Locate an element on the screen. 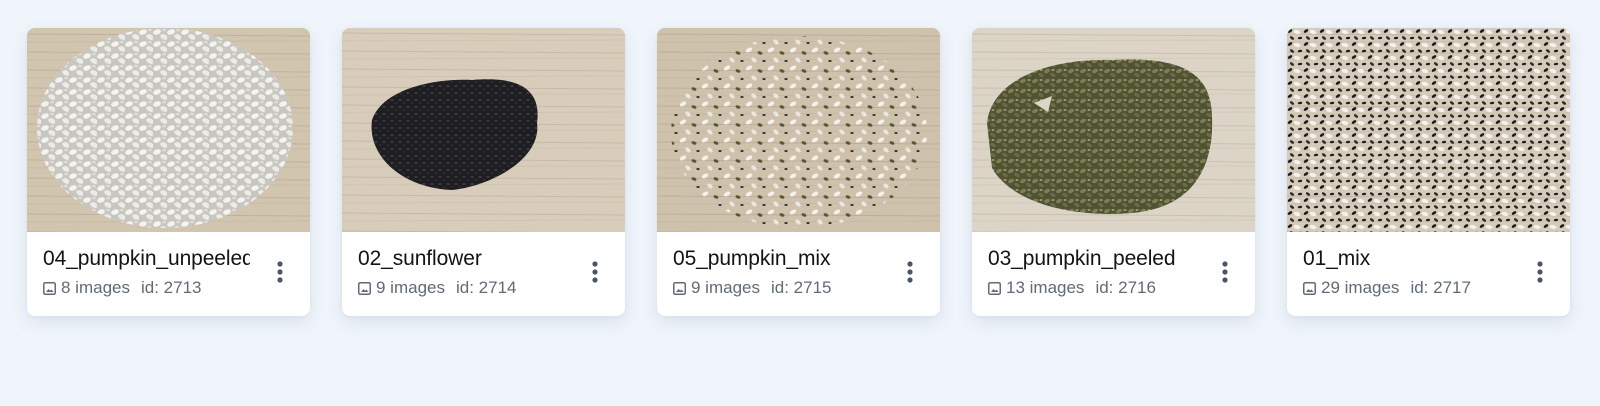 The height and width of the screenshot is (406, 1600). dataset-meta: 8 images id: 2713 is located at coordinates (122, 288).